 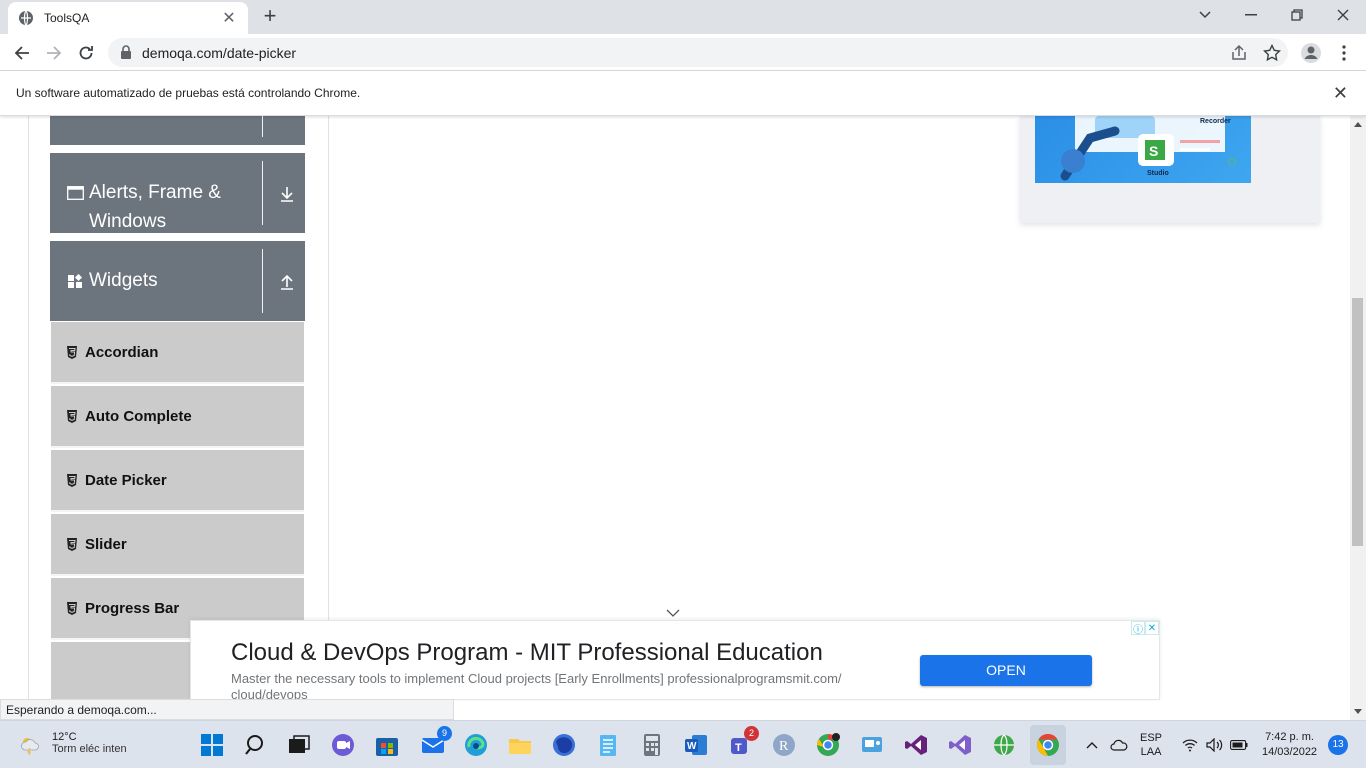 I want to click on ad-choices: ⓘ ✕, so click(x=1145, y=628).